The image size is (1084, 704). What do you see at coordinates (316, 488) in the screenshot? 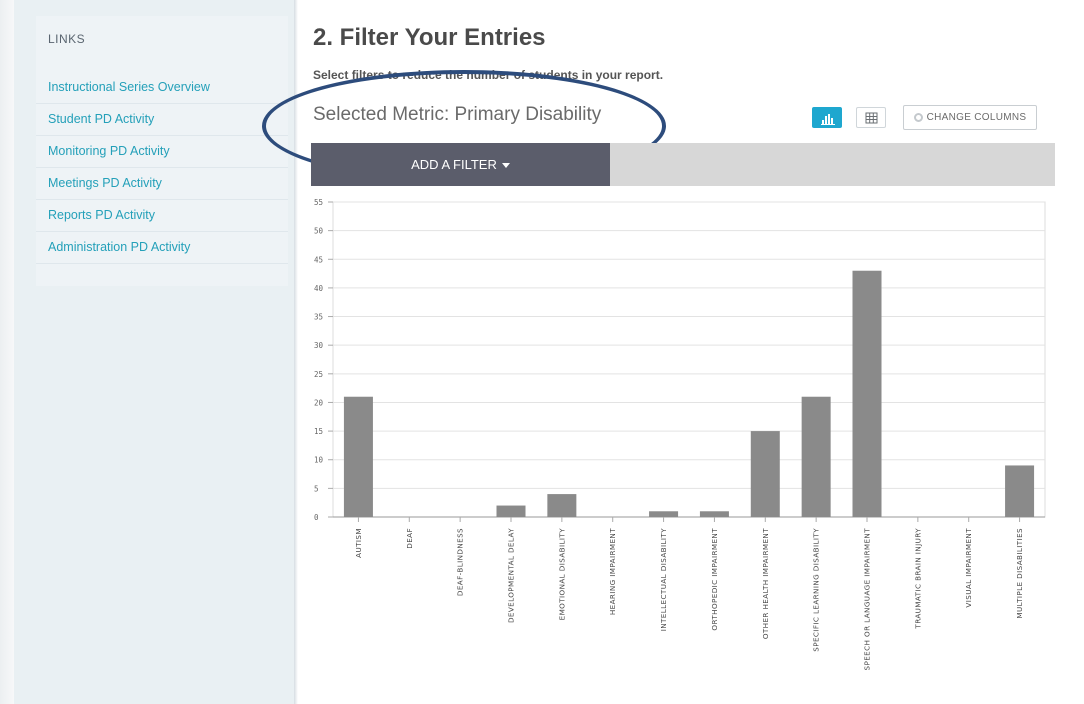
I see `y-tick-label: 5` at bounding box center [316, 488].